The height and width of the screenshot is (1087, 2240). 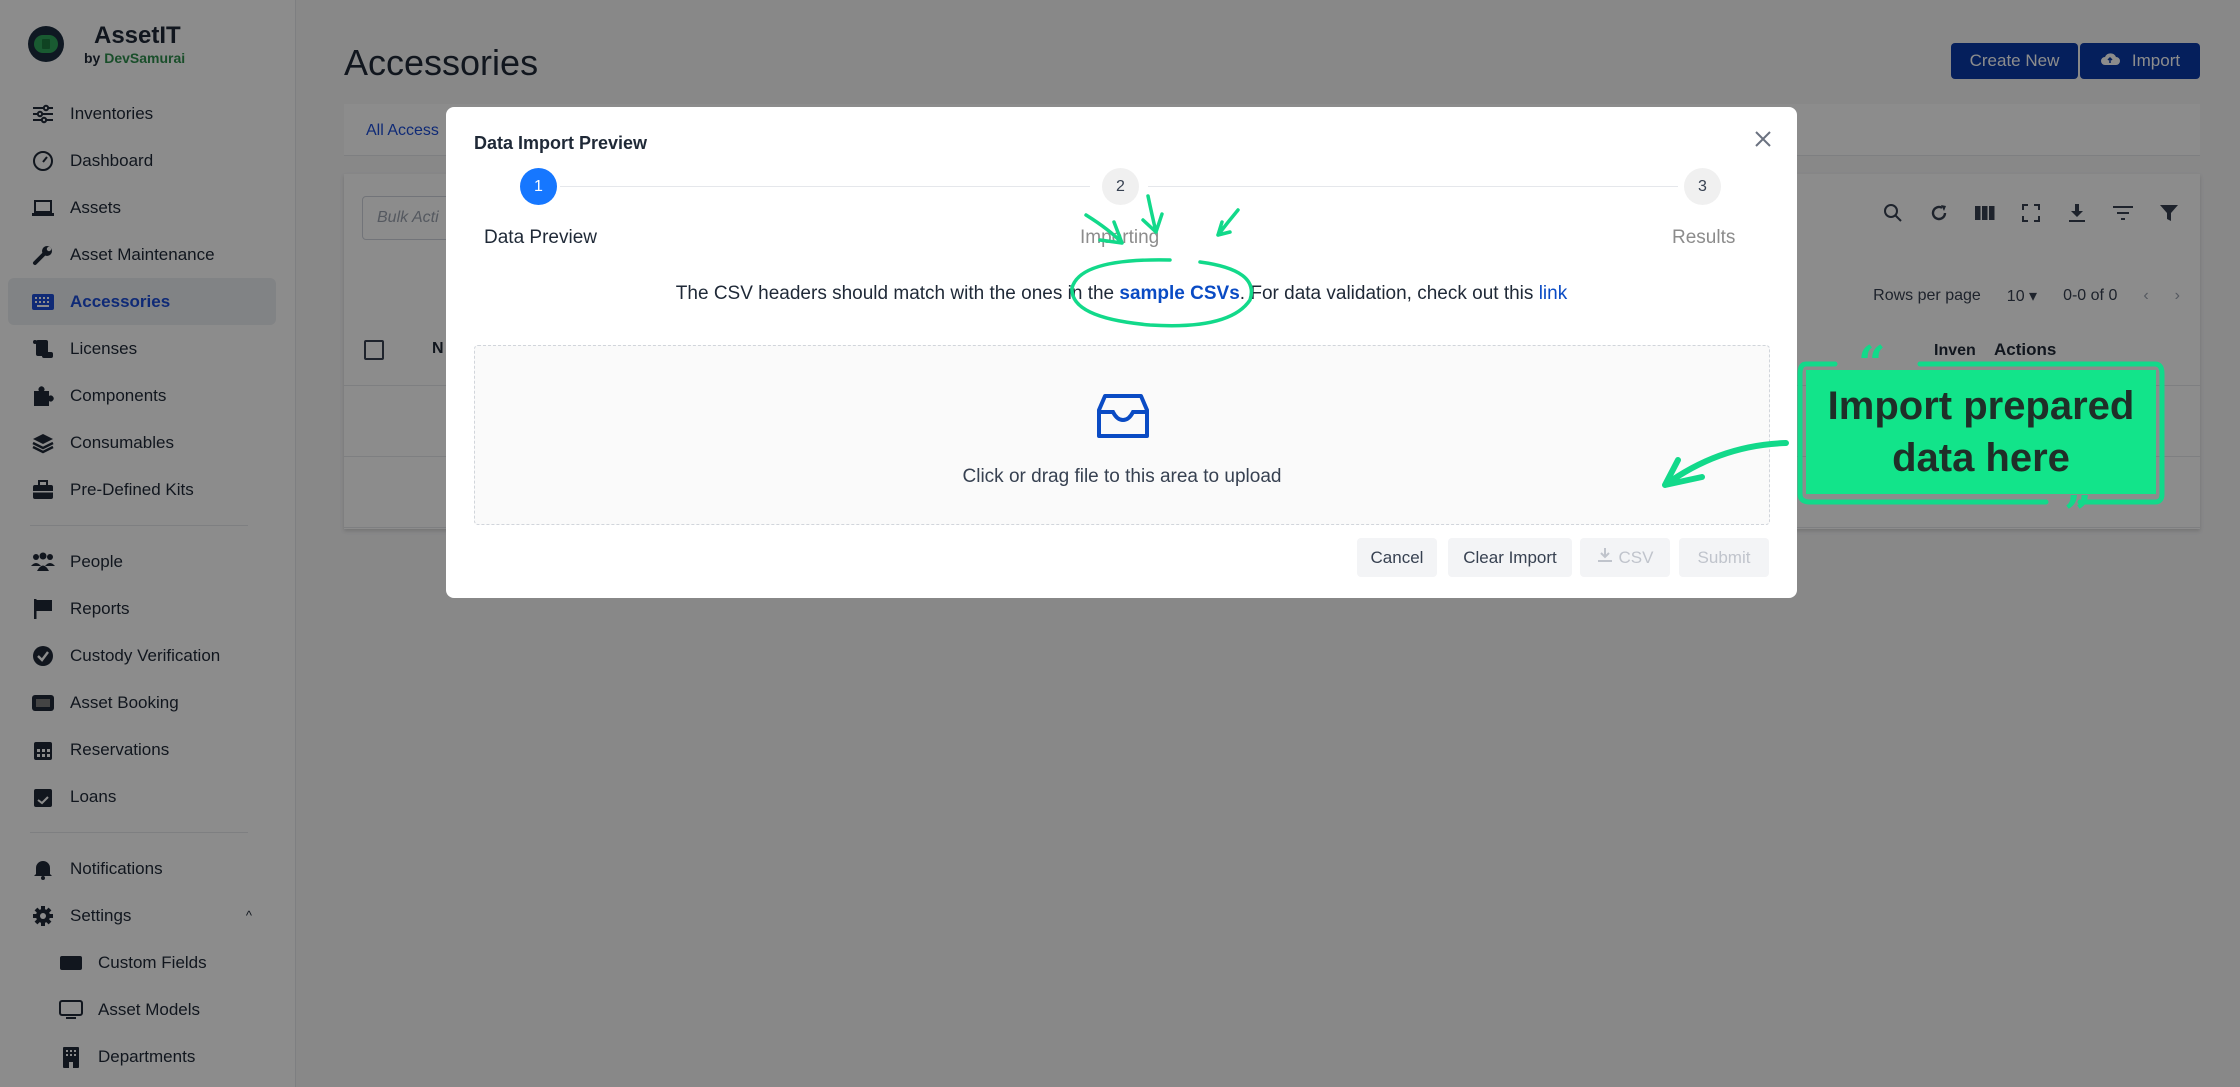 I want to click on csv-button-label: CSV, so click(x=1636, y=557).